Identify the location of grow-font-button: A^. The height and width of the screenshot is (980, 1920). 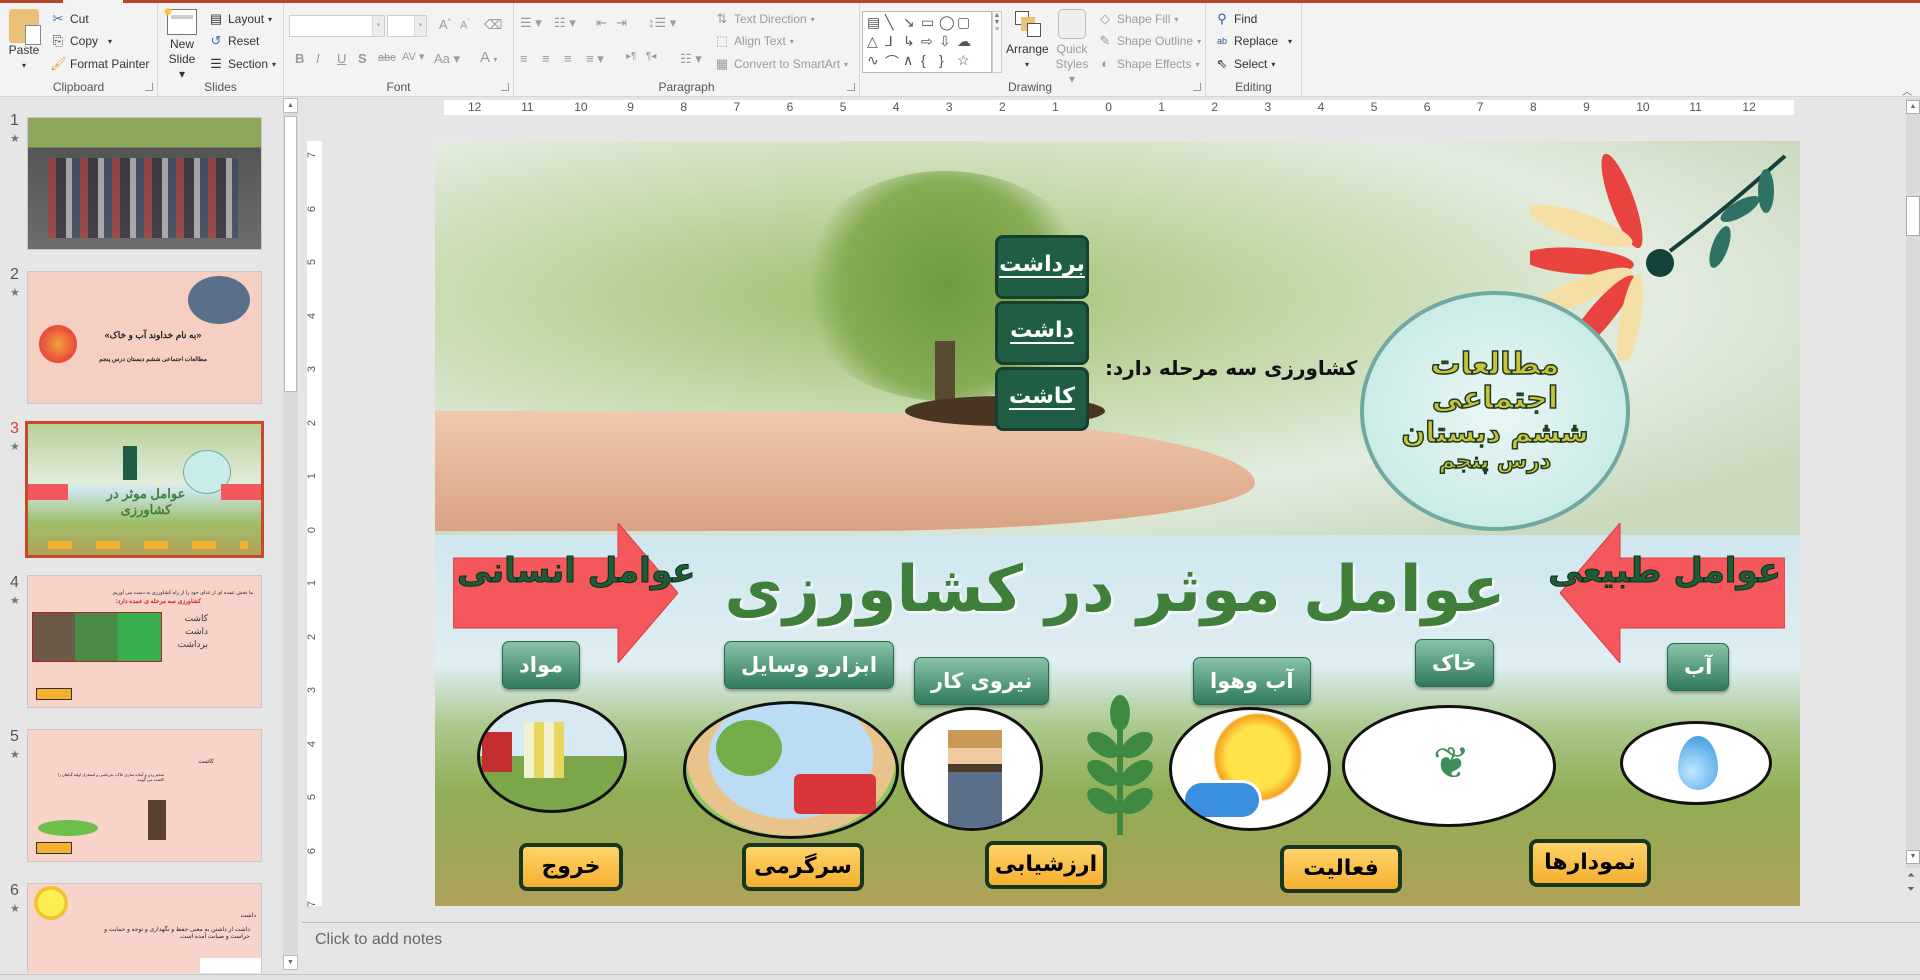
(445, 24).